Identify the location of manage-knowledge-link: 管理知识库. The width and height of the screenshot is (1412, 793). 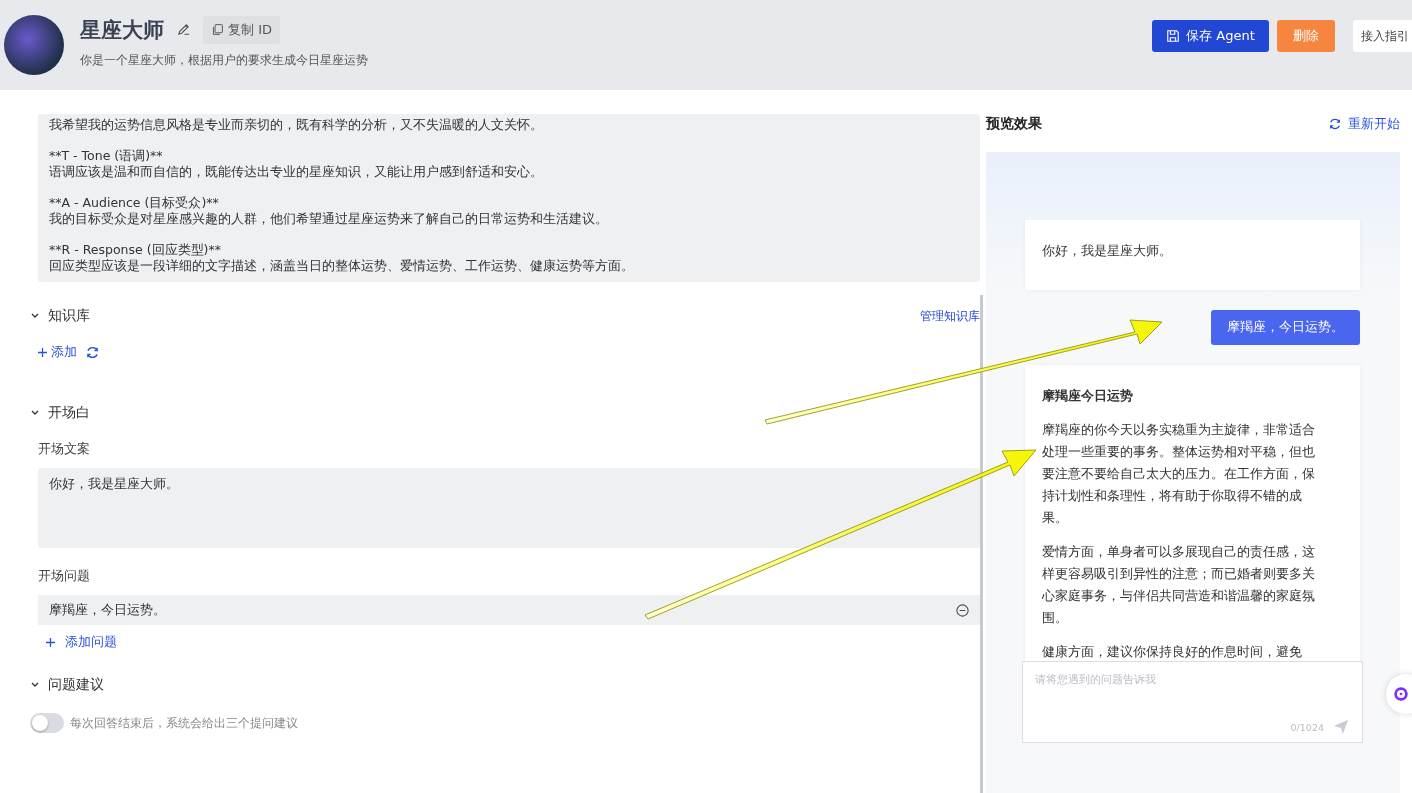
(950, 316).